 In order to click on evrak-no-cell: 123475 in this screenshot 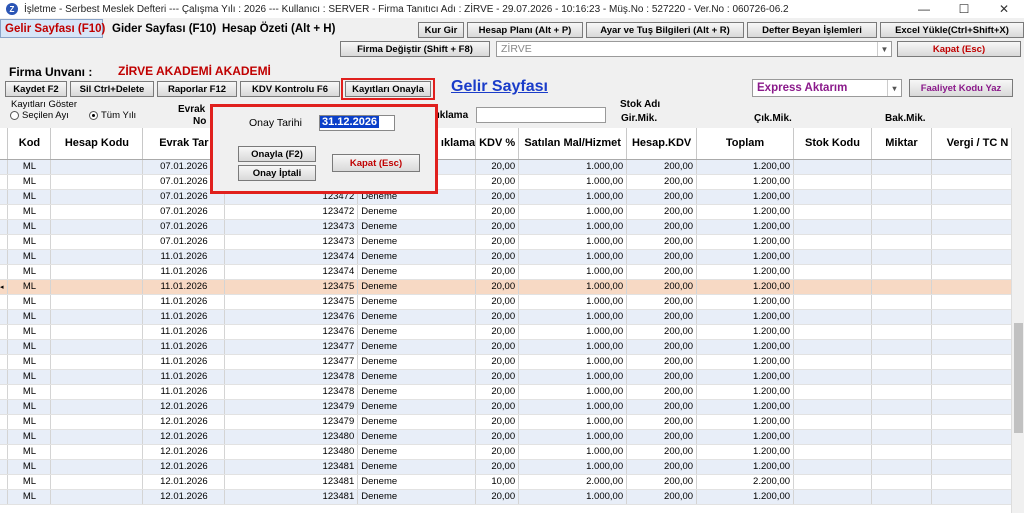, I will do `click(291, 302)`.